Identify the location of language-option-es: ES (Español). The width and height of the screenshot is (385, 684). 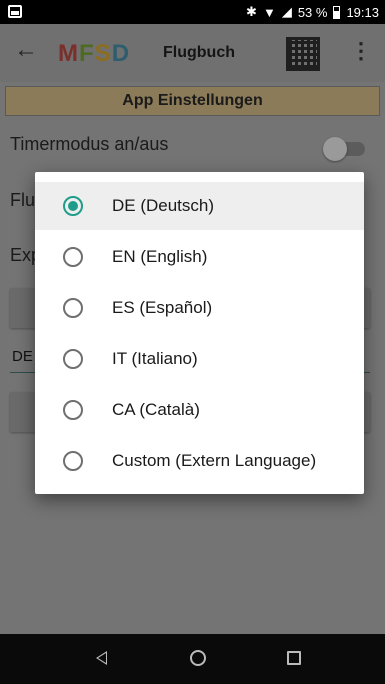
(199, 308).